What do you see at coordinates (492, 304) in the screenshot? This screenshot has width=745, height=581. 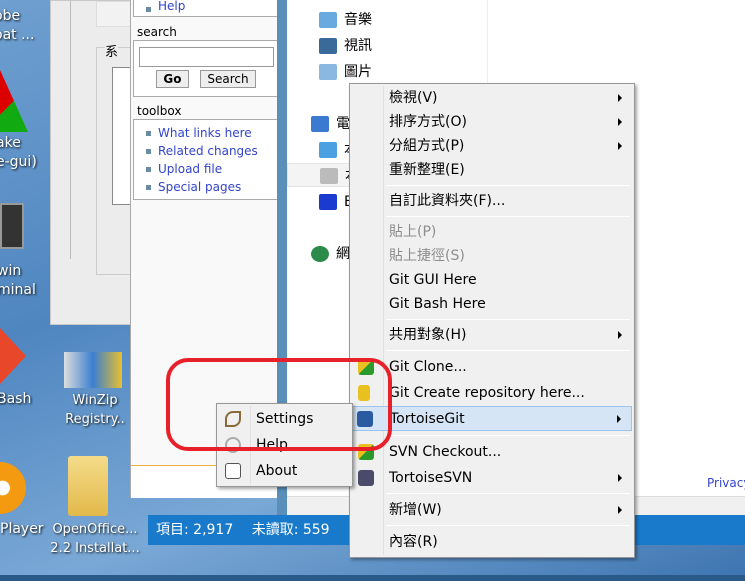 I see `menu-item-git-bash: Git Bash Here` at bounding box center [492, 304].